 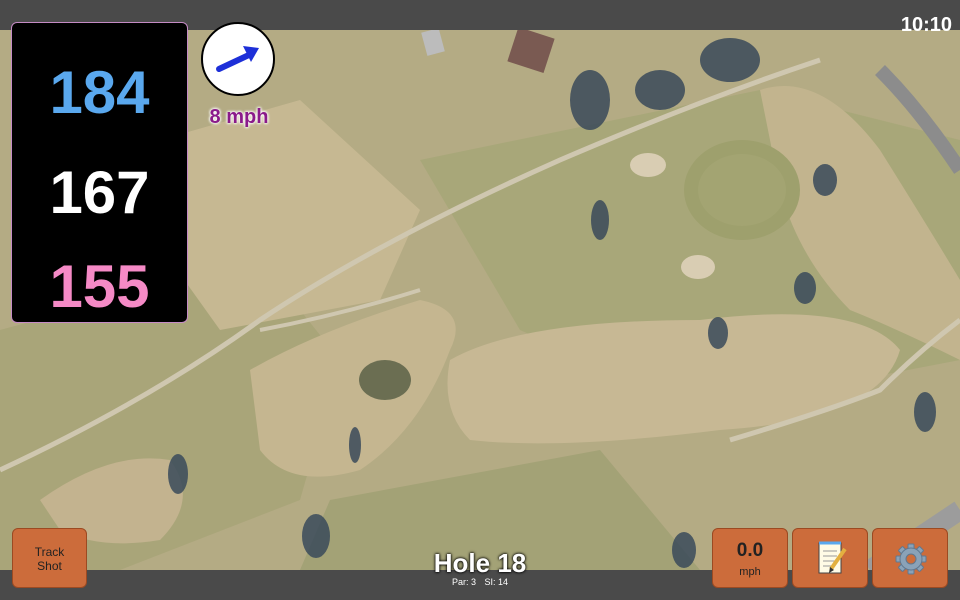 I want to click on settings-button, so click(x=910, y=558).